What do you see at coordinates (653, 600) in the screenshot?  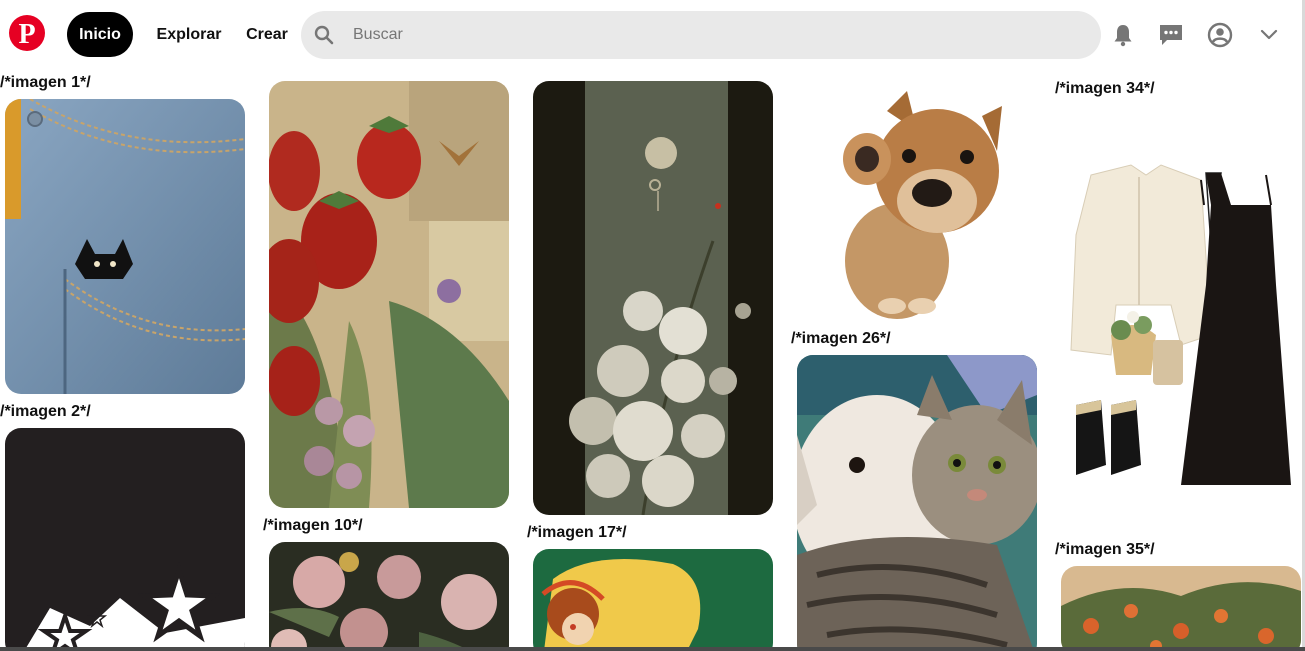 I see `pin-image-green-illustration` at bounding box center [653, 600].